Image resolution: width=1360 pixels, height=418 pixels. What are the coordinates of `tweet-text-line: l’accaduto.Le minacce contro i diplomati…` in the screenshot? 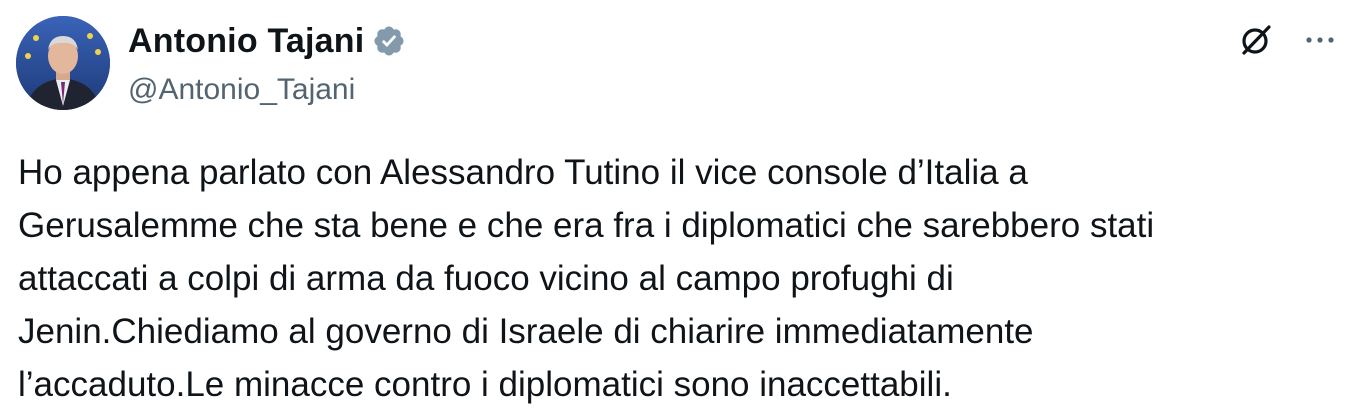 It's located at (485, 384).